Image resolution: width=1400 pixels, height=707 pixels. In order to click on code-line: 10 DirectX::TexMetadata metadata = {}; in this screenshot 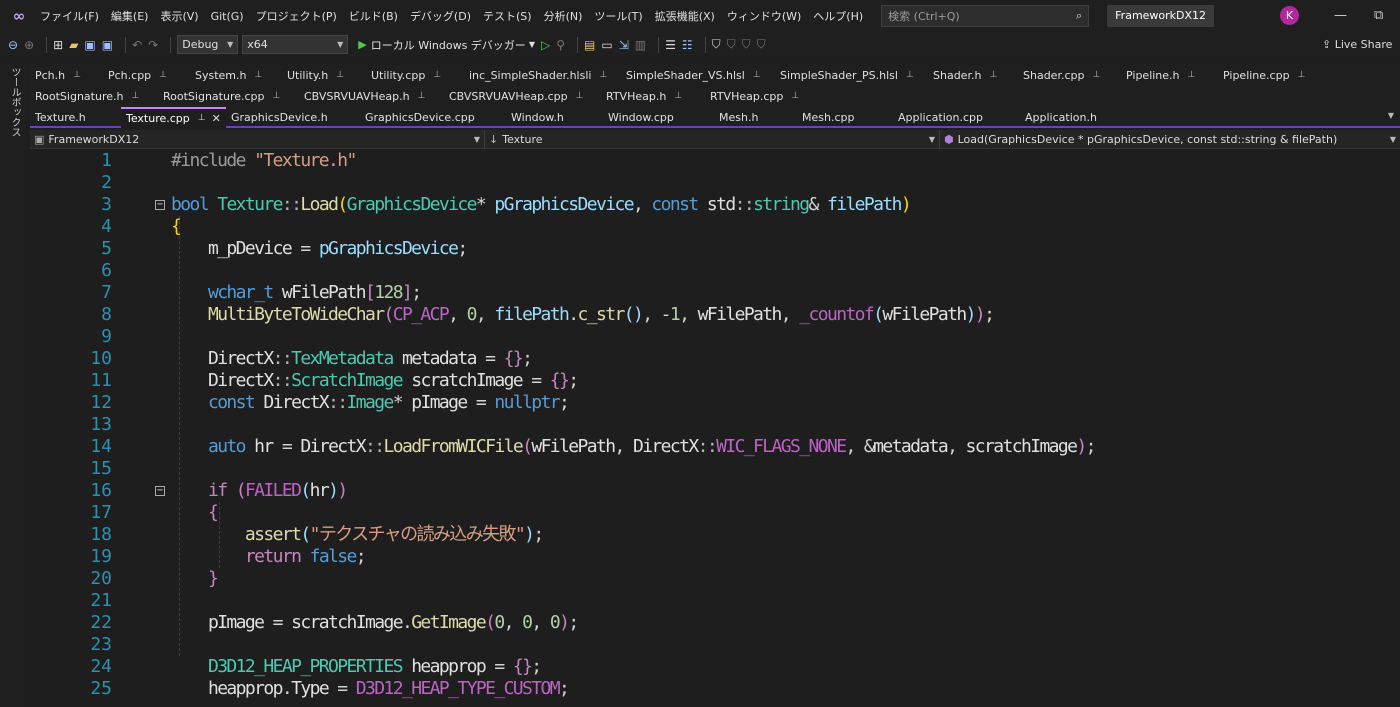, I will do `click(715, 359)`.